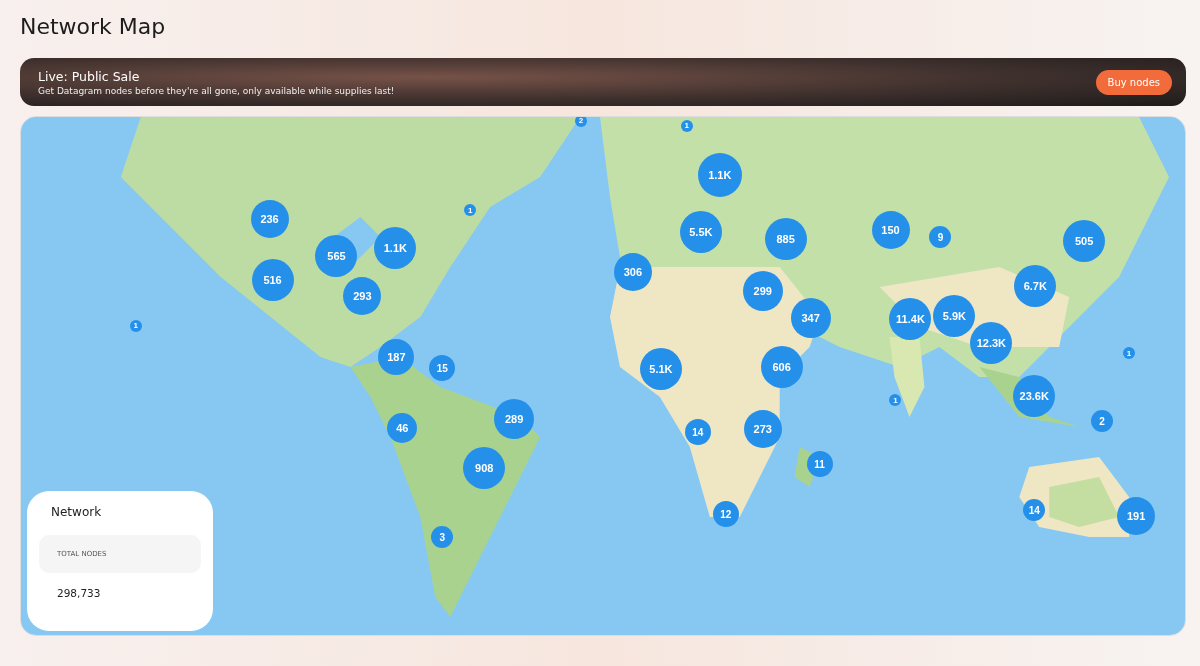 This screenshot has height=666, width=1200. I want to click on stat-value: 298,733, so click(79, 593).